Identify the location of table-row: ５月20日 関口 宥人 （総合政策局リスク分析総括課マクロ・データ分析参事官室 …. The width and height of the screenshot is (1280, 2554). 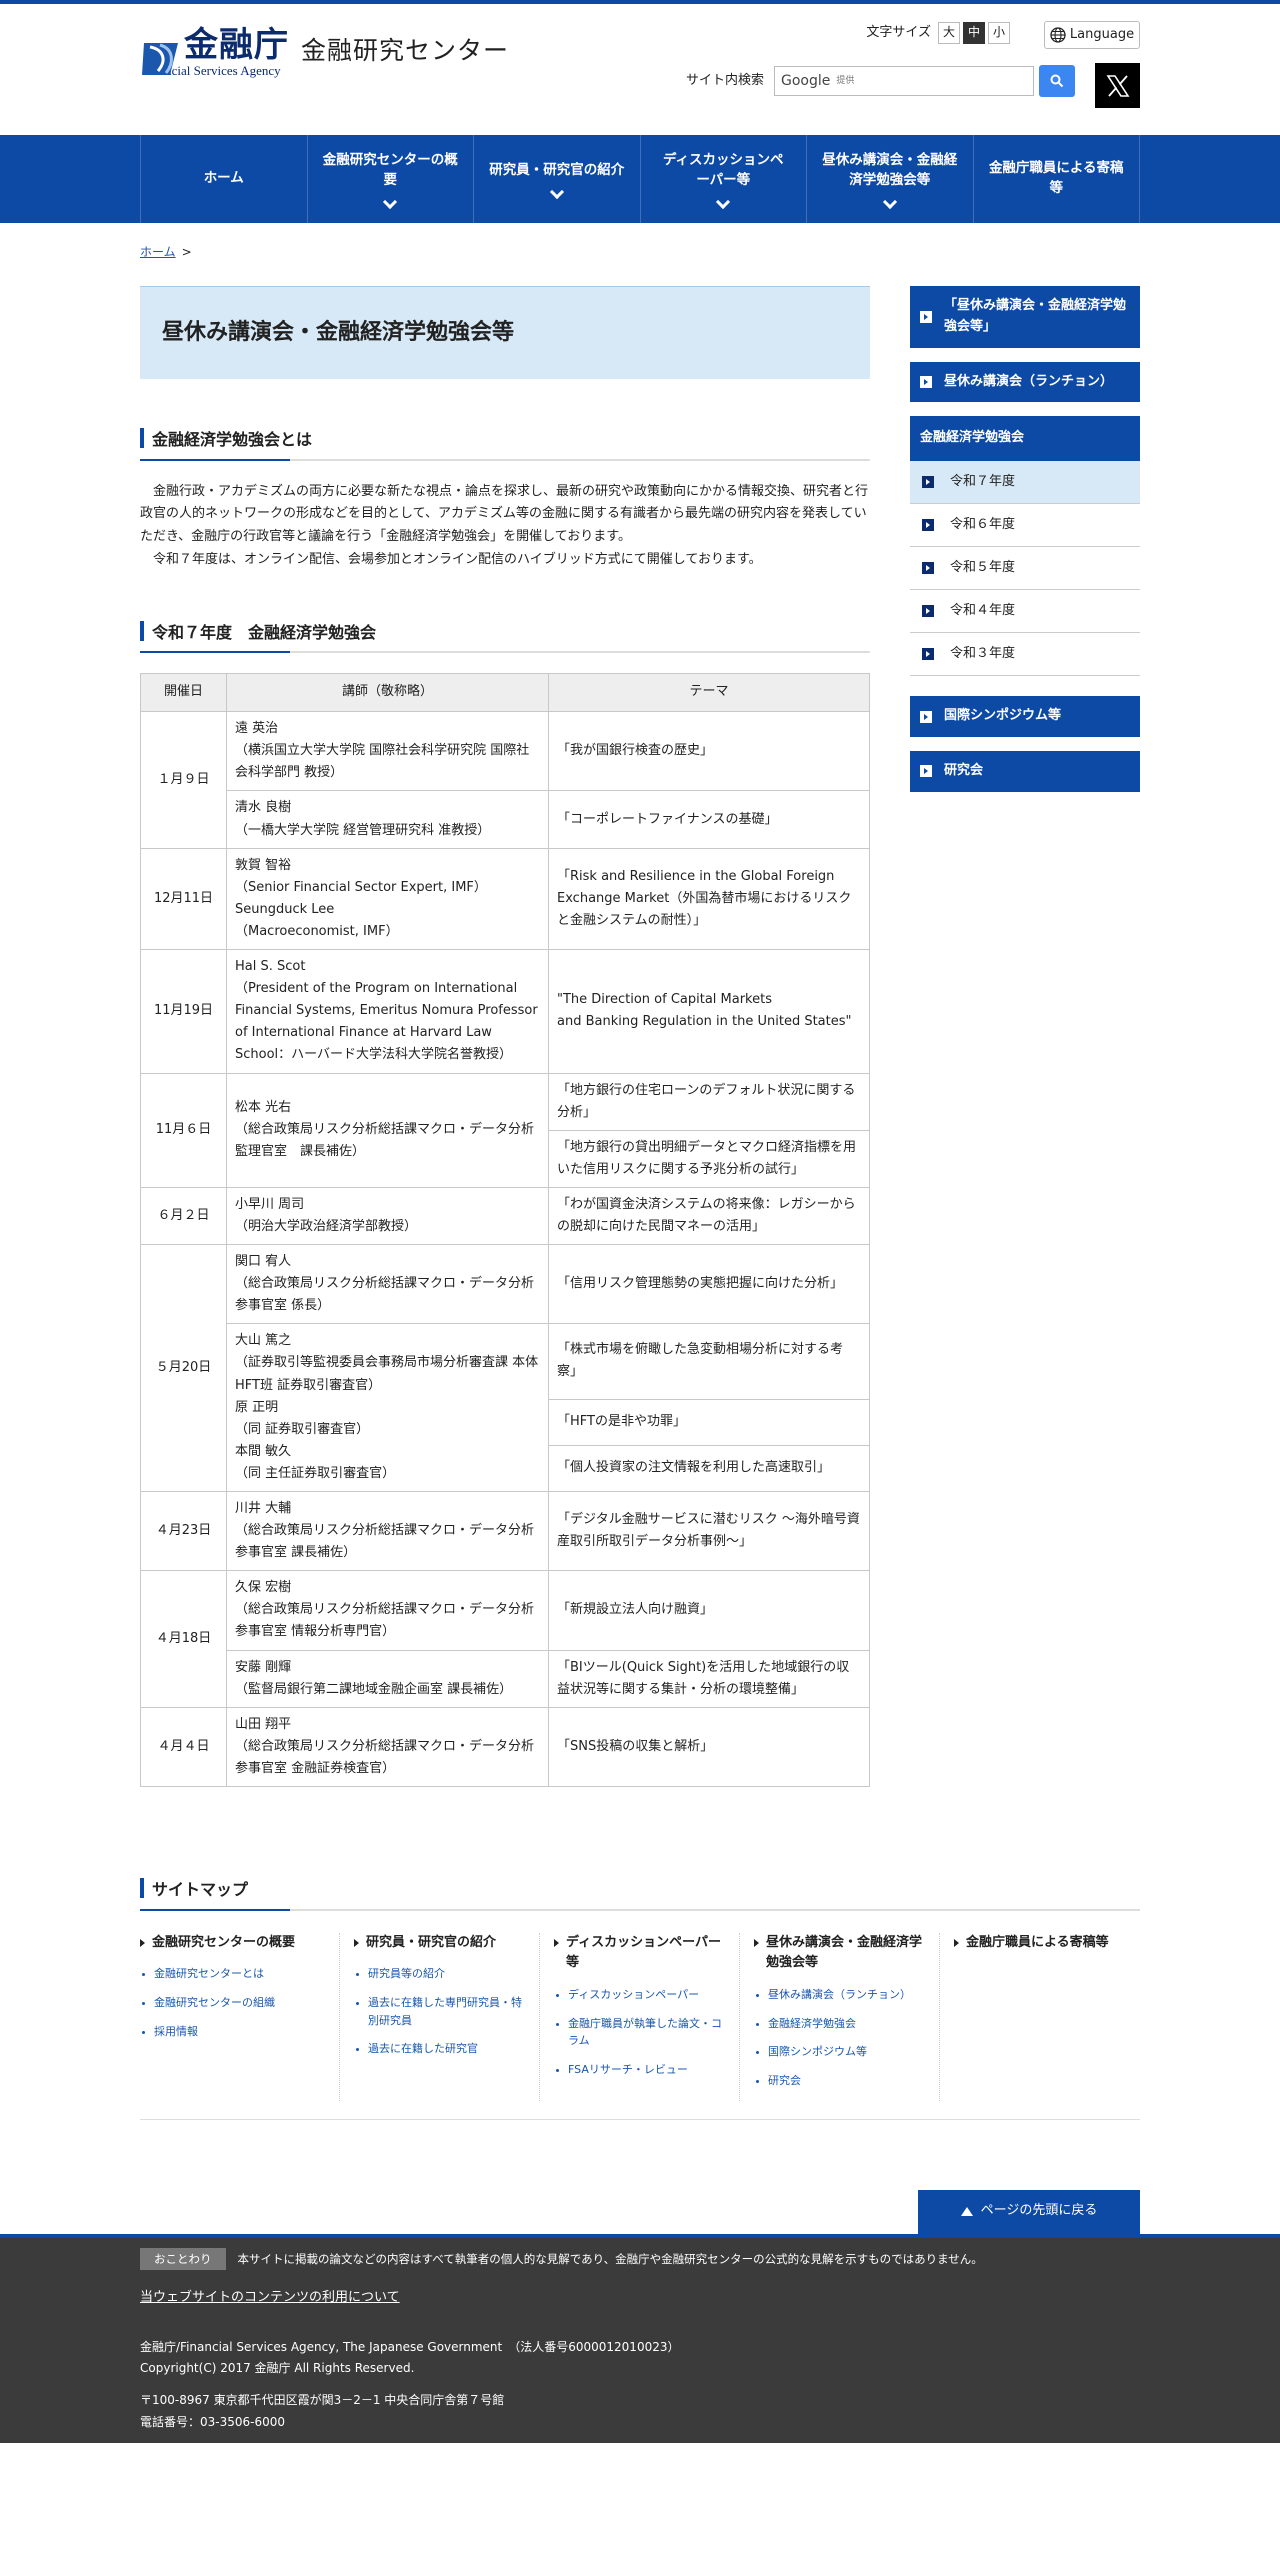
(505, 1368).